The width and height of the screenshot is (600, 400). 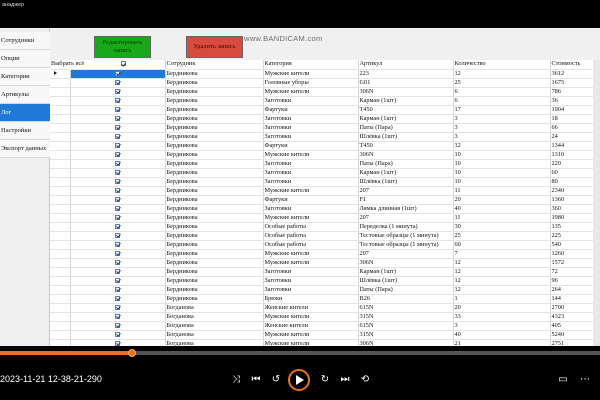 I want to click on previous-icon: ⏮, so click(x=256, y=379).